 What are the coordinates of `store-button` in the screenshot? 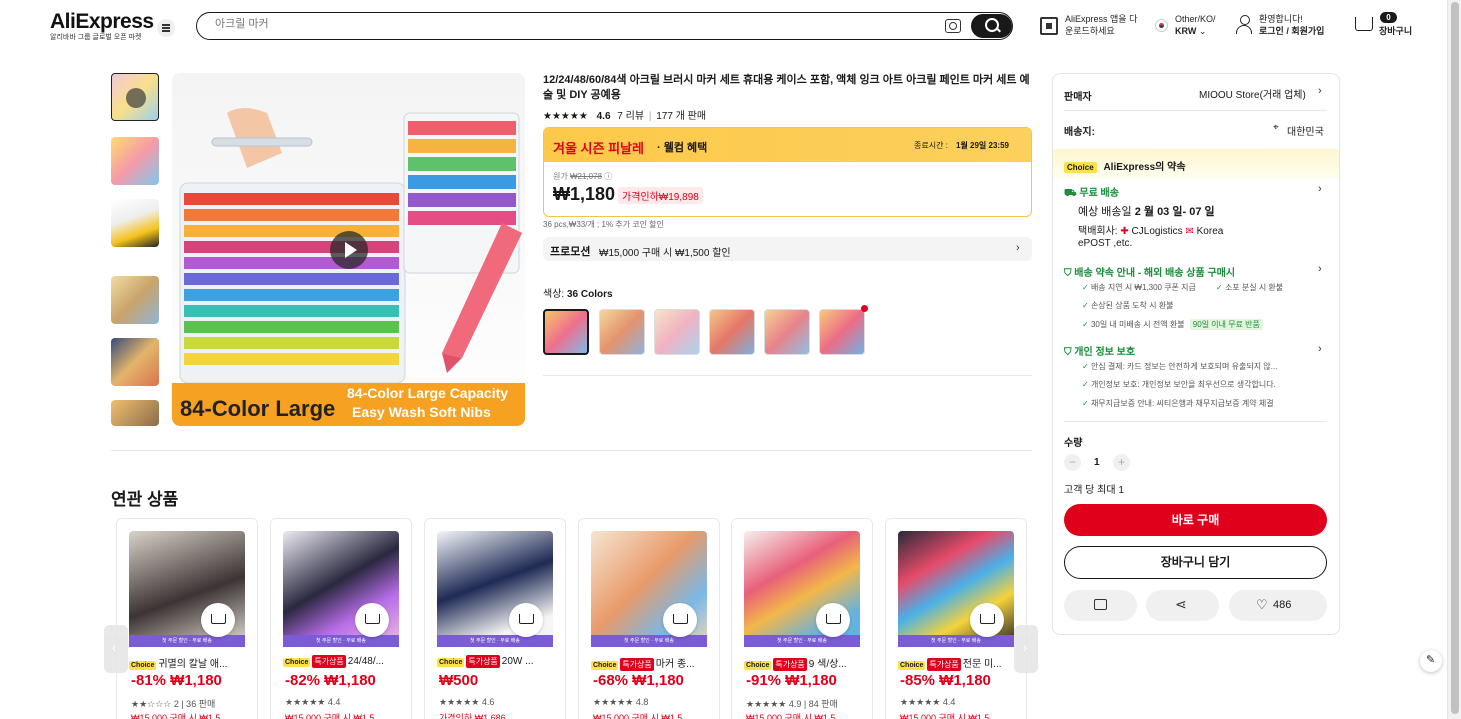 It's located at (1100, 605).